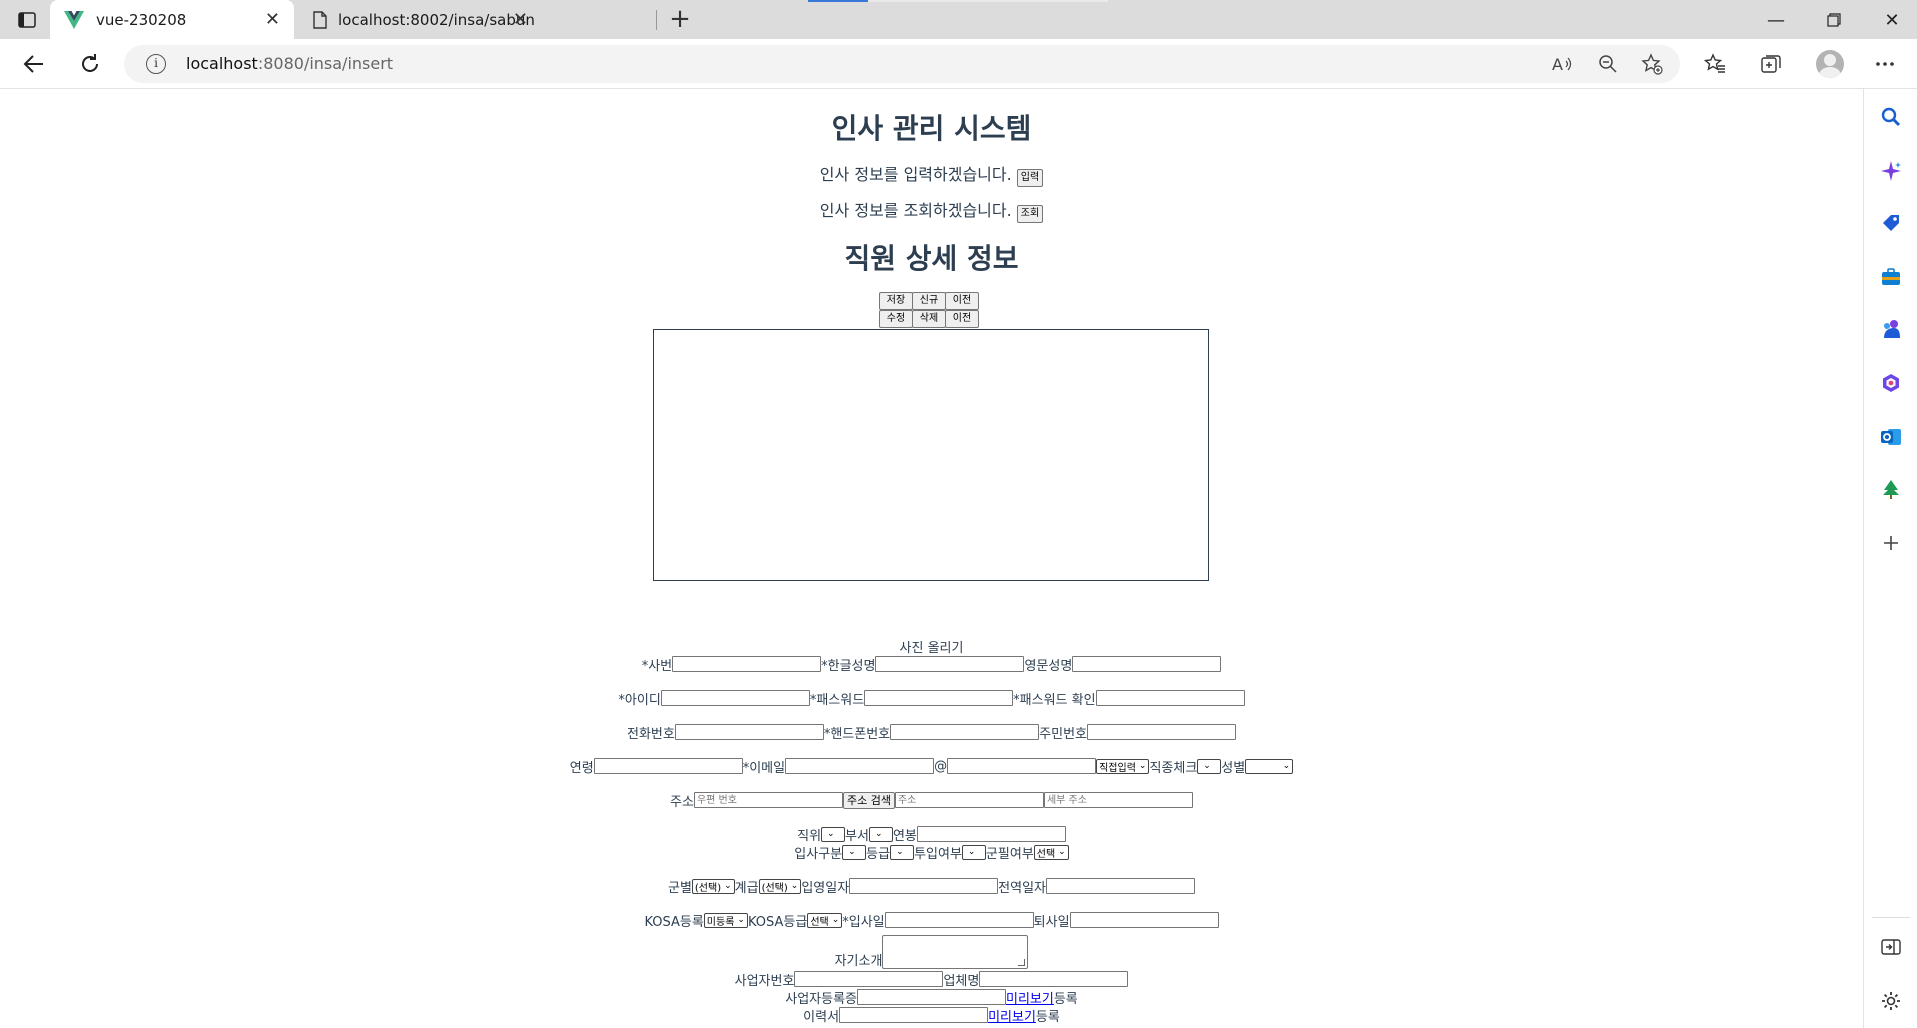 Image resolution: width=1917 pixels, height=1028 pixels. What do you see at coordinates (955, 952) in the screenshot?
I see `self-intro-textarea` at bounding box center [955, 952].